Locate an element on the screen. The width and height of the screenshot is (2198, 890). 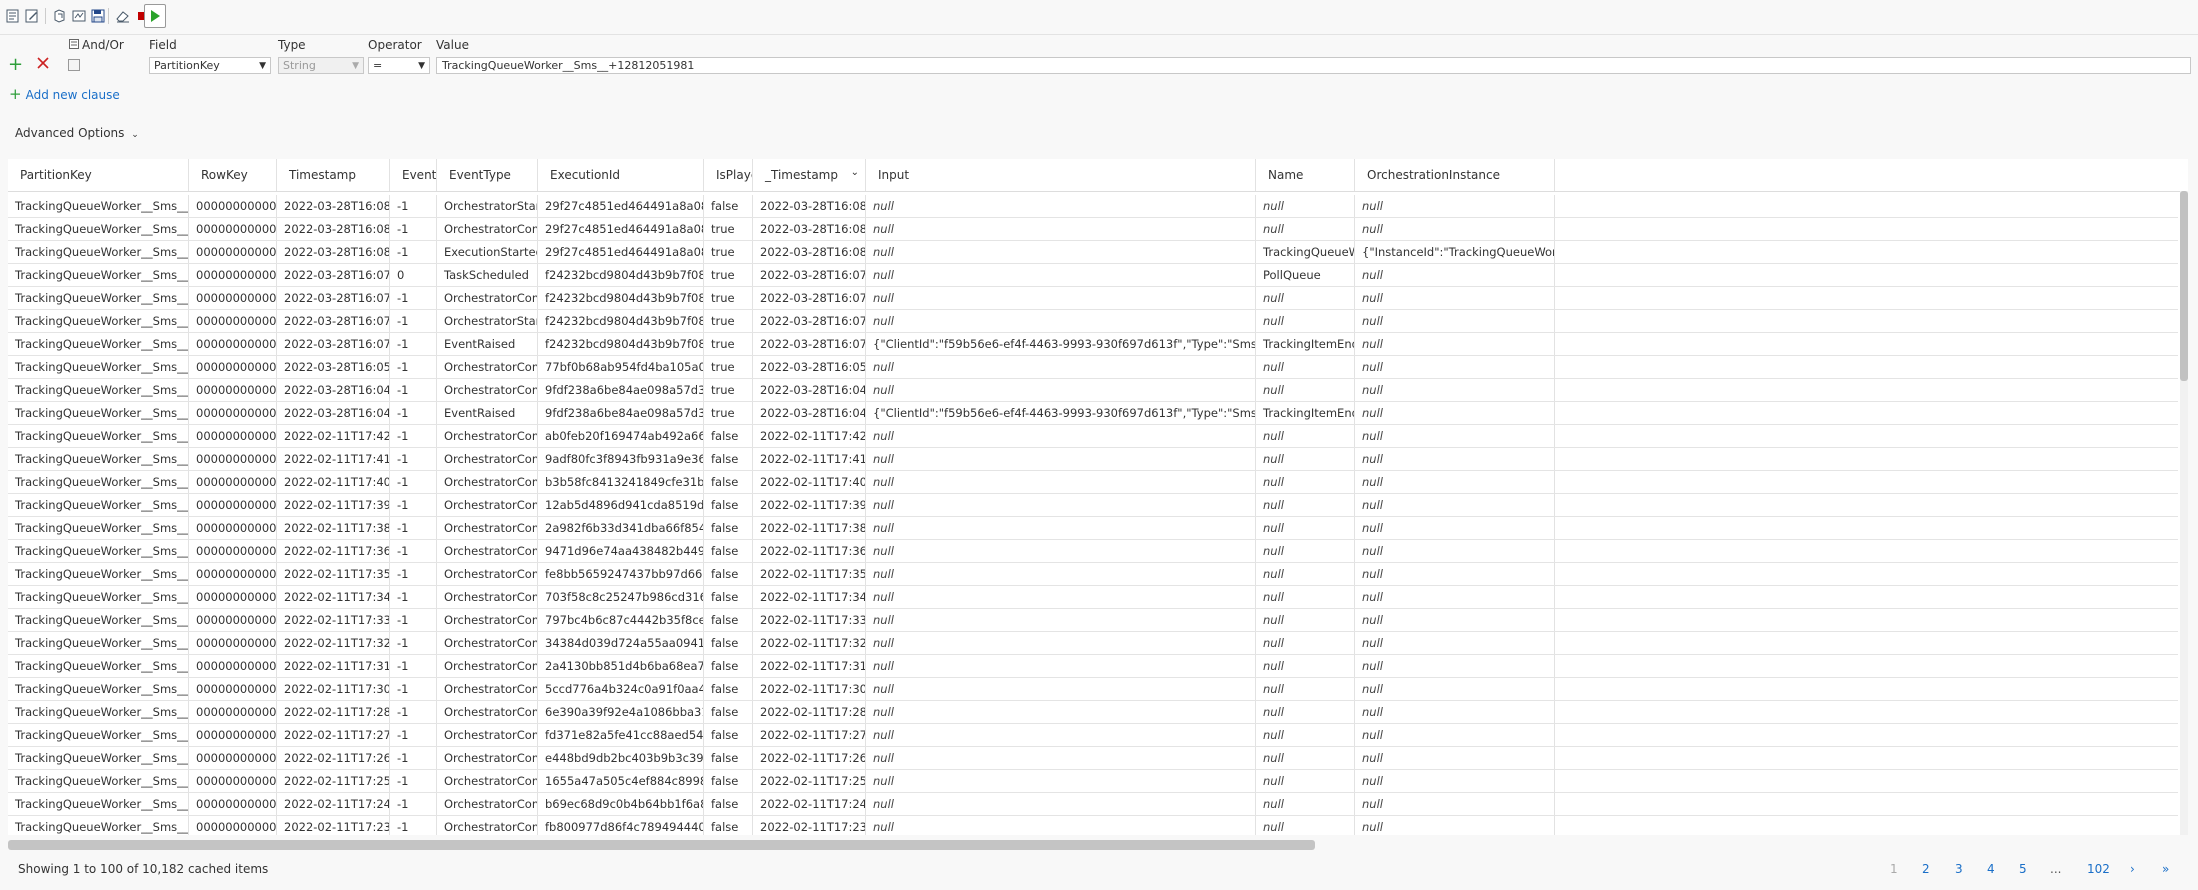
vertical-scrollbar is located at coordinates (2184, 513).